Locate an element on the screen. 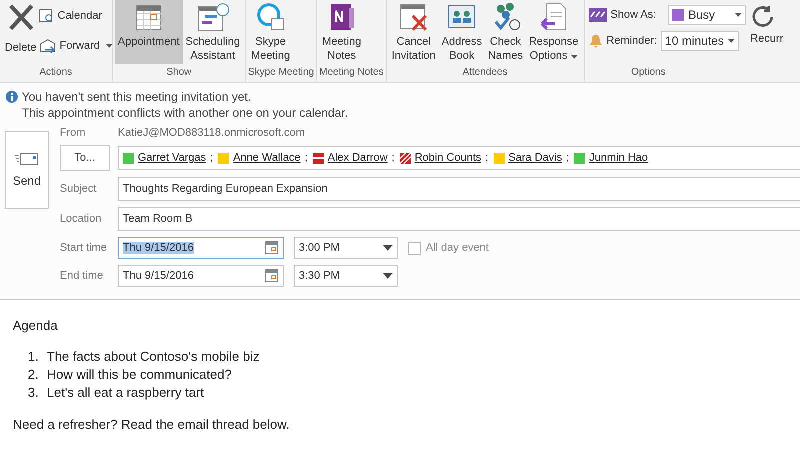 This screenshot has width=800, height=450. list-number: 2. is located at coordinates (34, 374).